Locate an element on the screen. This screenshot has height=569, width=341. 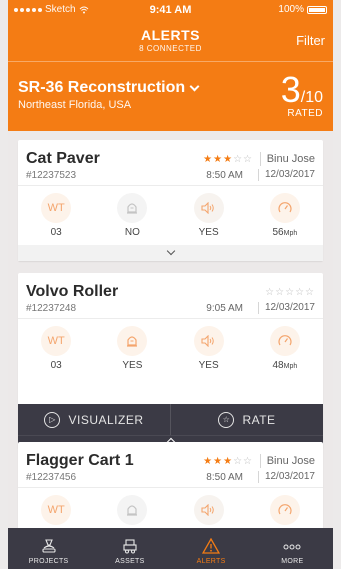
asset-name: Flagger Cart 1 is located at coordinates (80, 460).